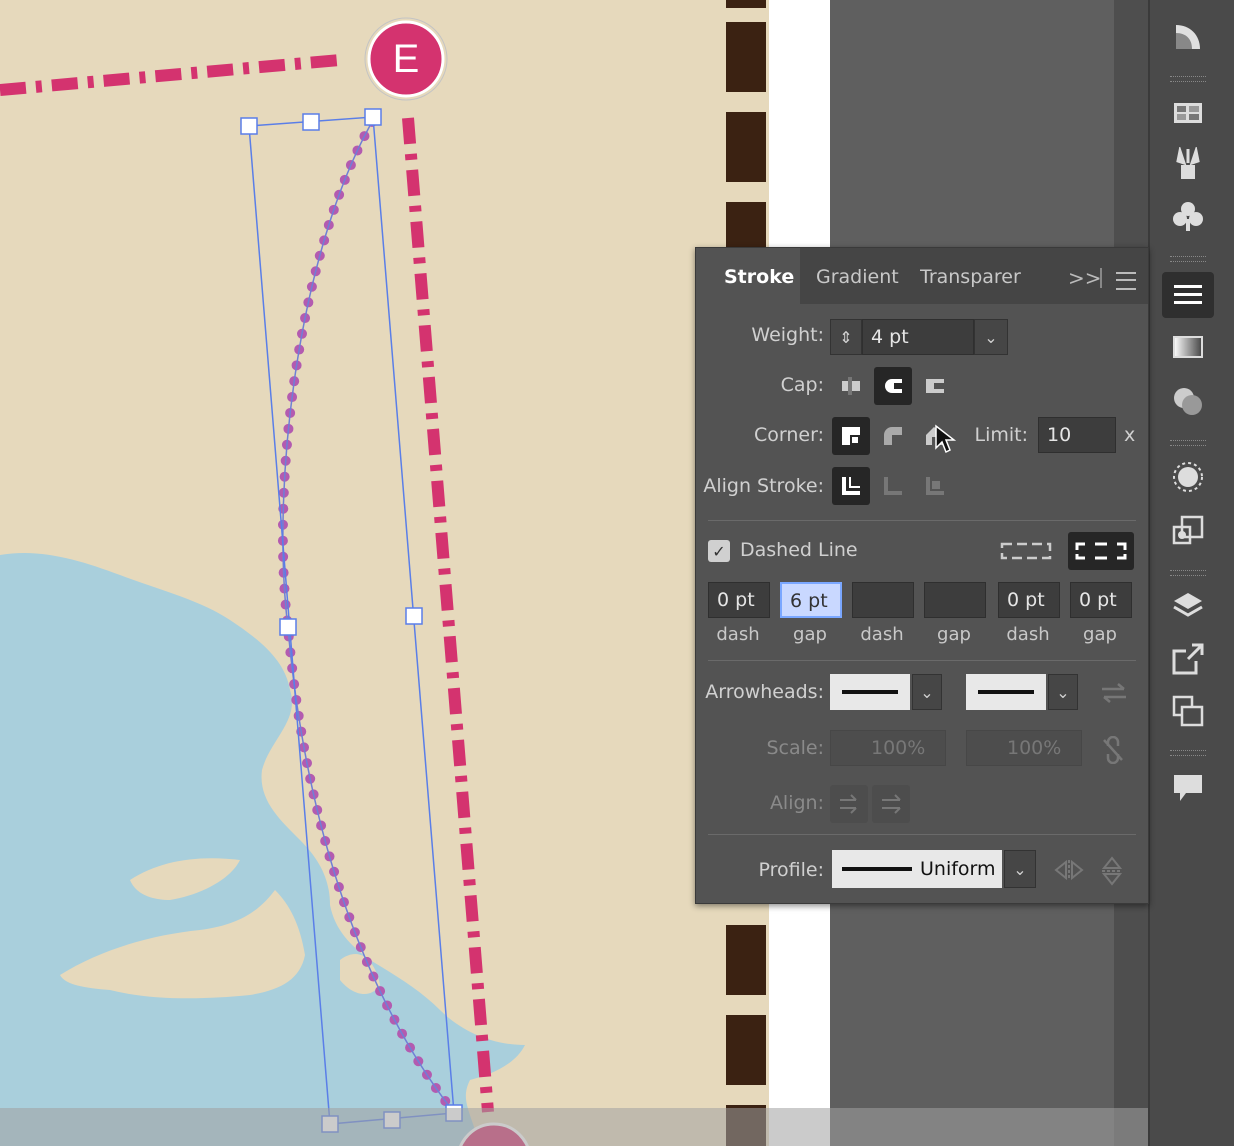  I want to click on tab-gradient-label: Gradient, so click(857, 277).